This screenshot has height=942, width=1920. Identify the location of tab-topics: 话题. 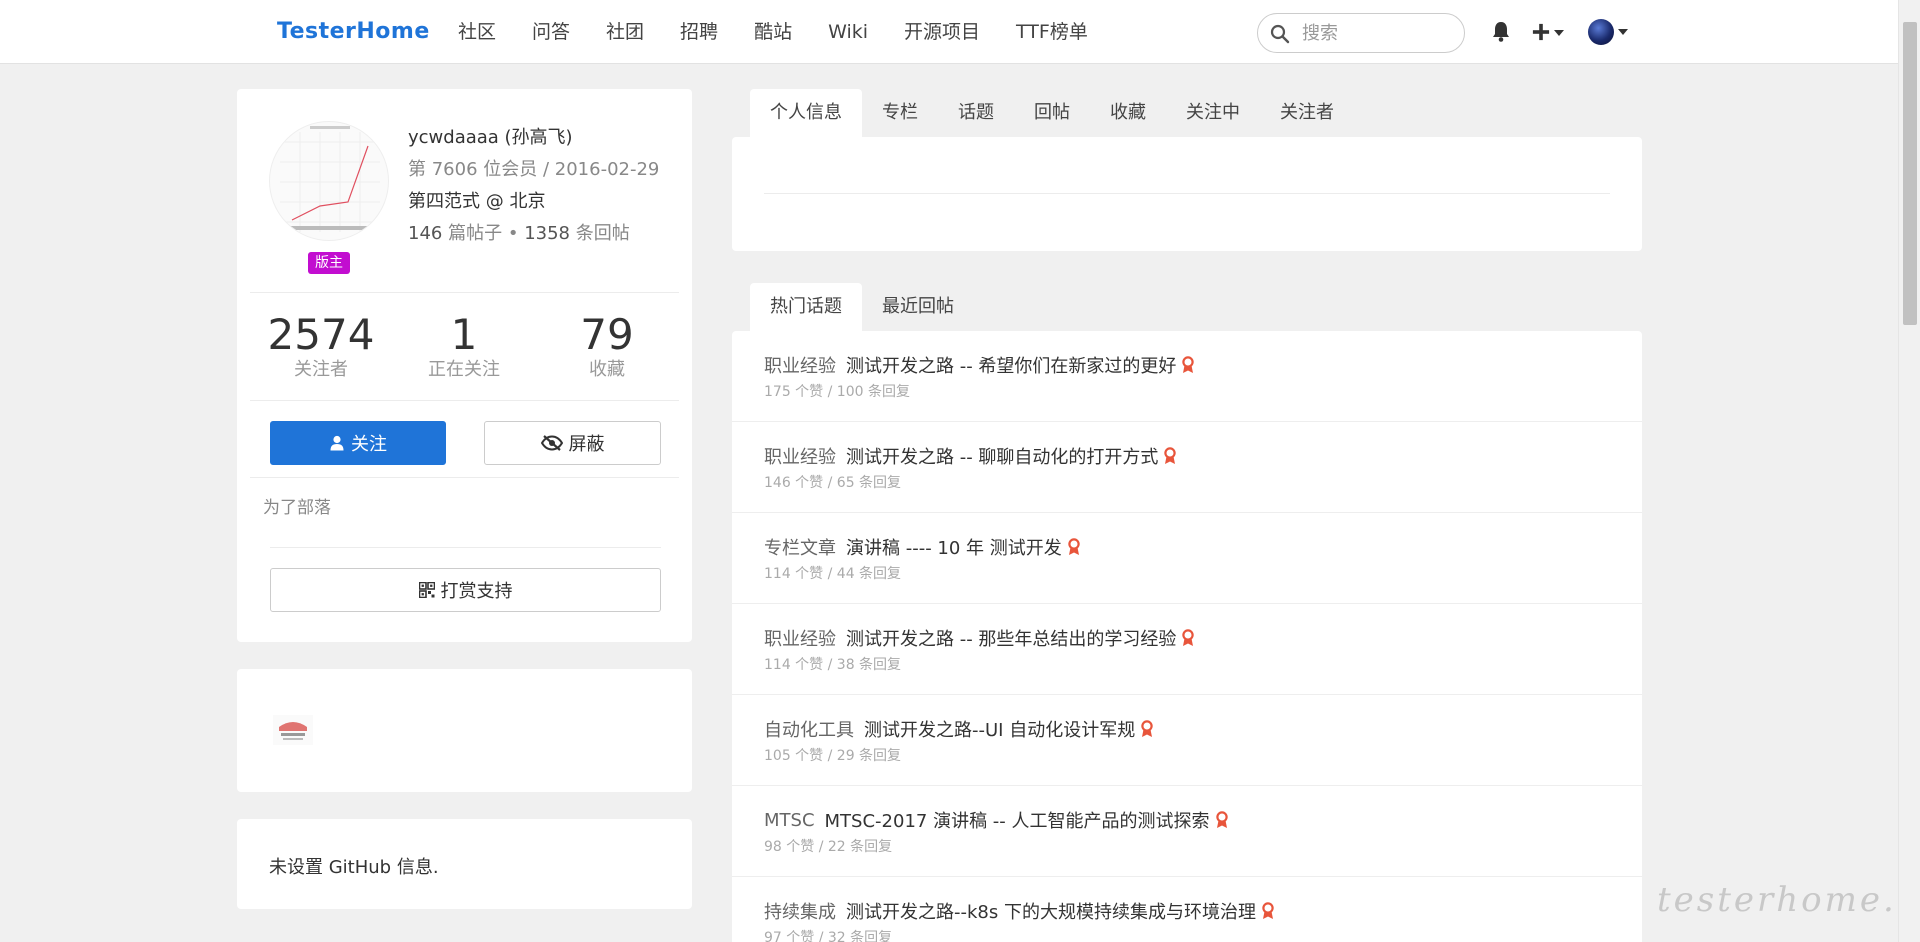
(976, 113).